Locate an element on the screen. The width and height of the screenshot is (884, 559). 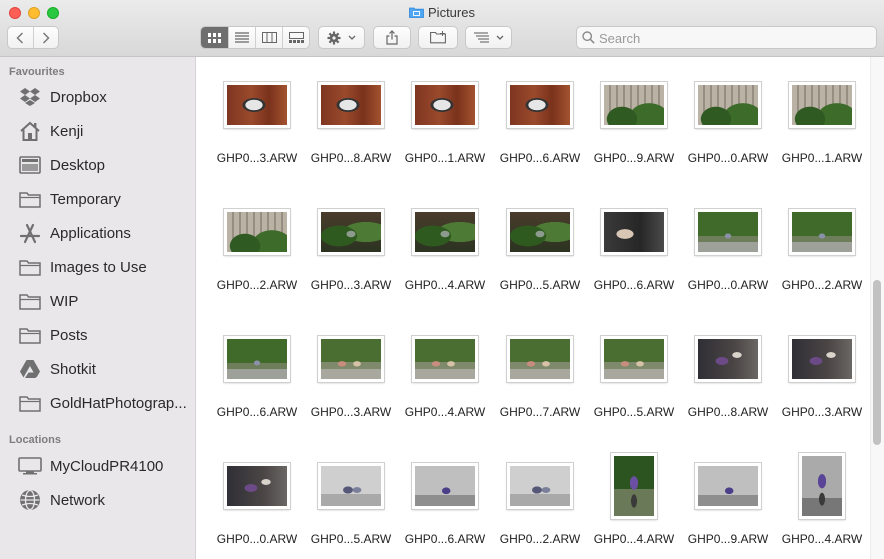
list-view-button is located at coordinates (241, 37).